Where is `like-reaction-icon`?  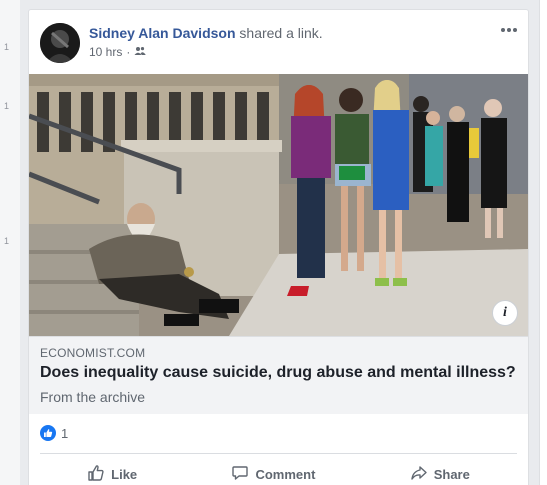
like-reaction-icon is located at coordinates (48, 433).